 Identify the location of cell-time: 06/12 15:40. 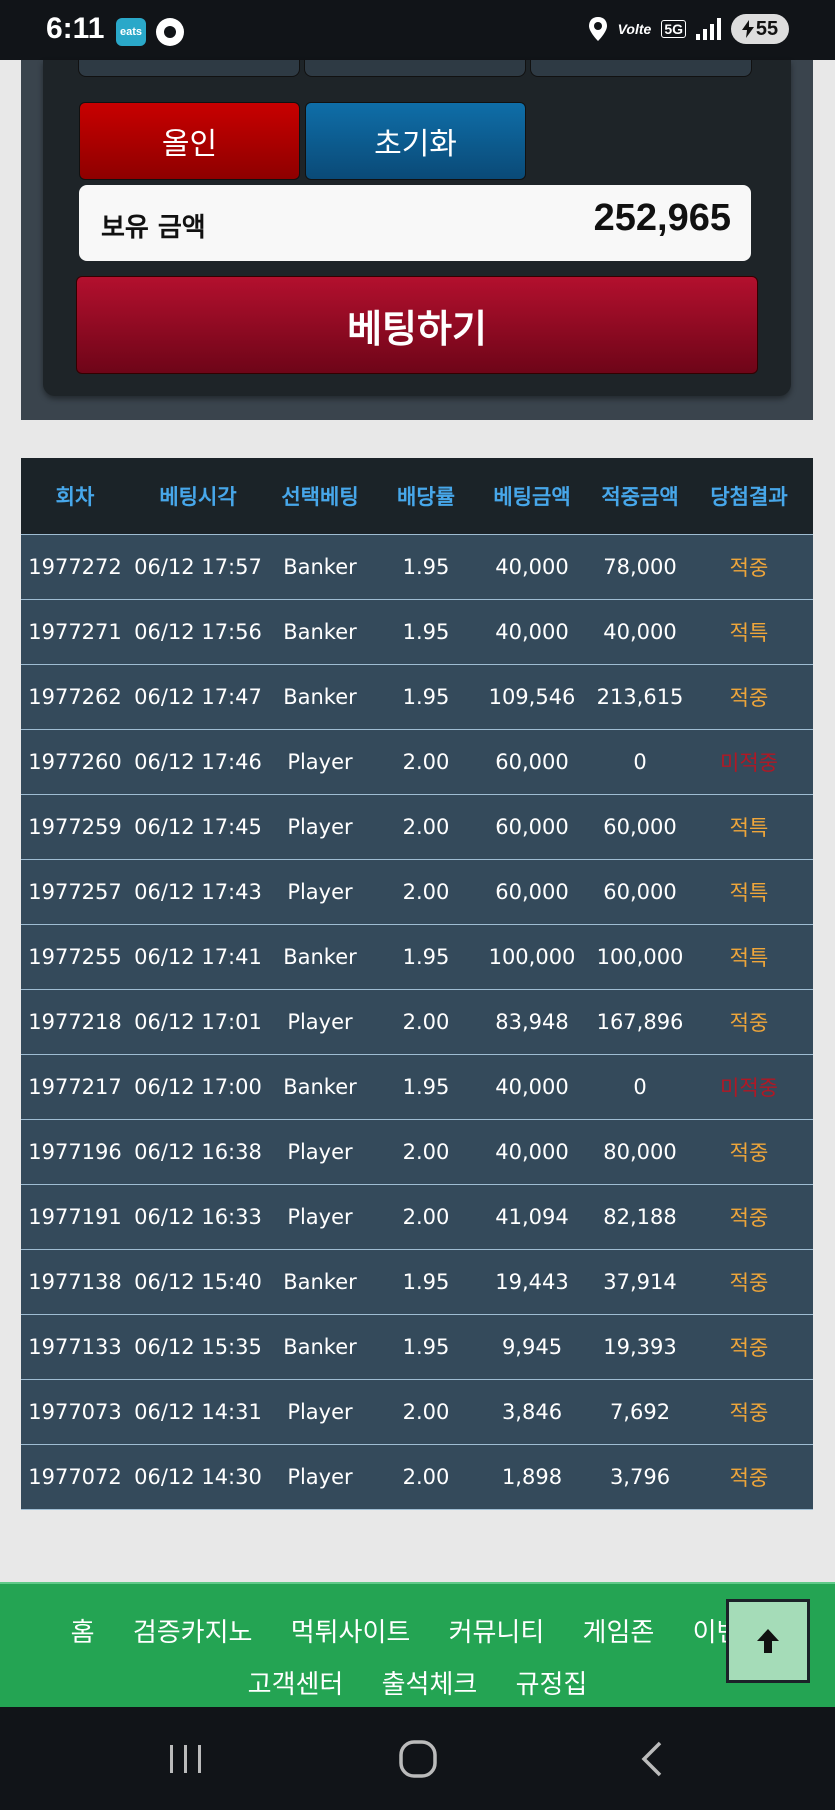
(198, 1282).